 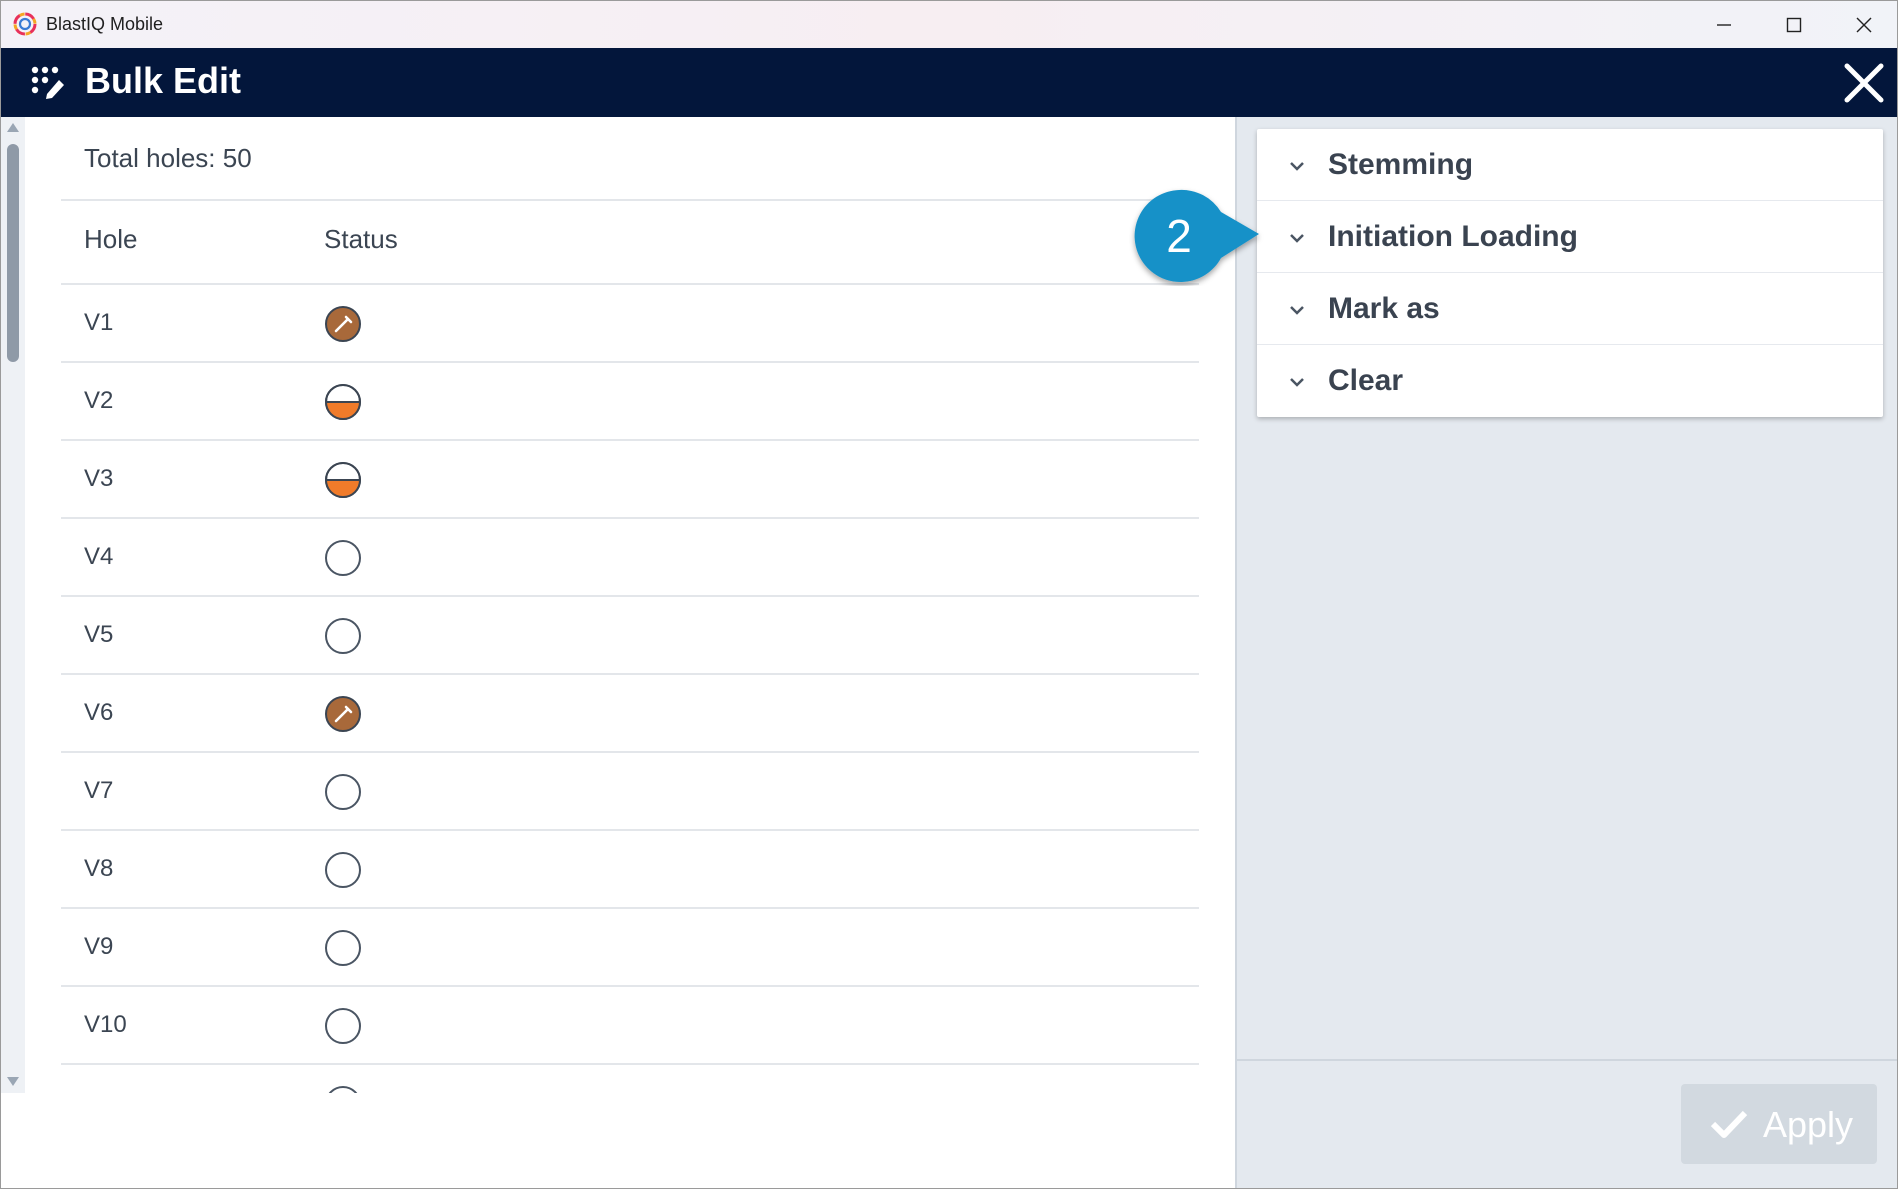 What do you see at coordinates (13, 127) in the screenshot?
I see `scroll-up-arrow-icon` at bounding box center [13, 127].